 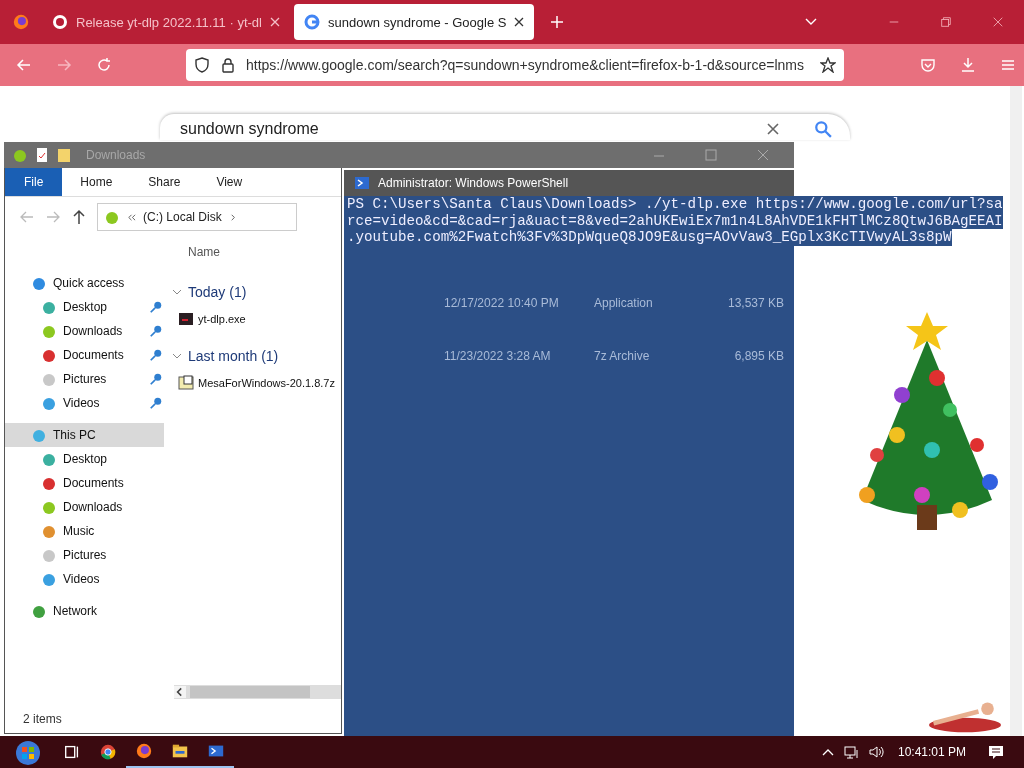 What do you see at coordinates (931, 752) in the screenshot?
I see `clock: 10:41:01 PM` at bounding box center [931, 752].